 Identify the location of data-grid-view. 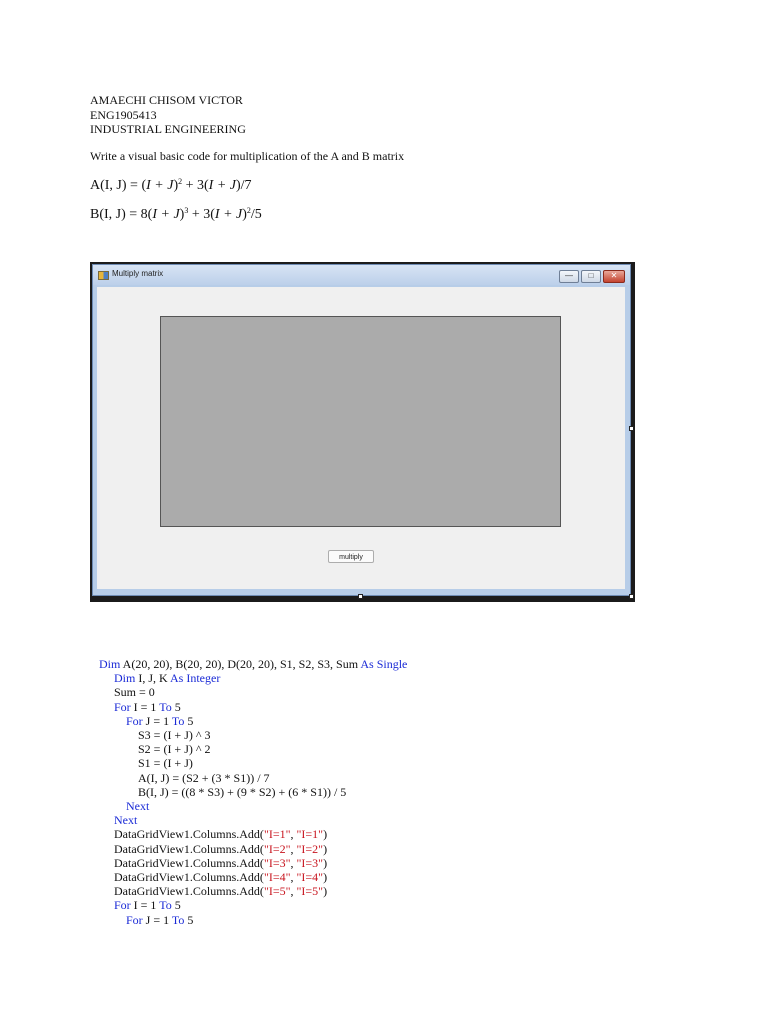
(360, 421).